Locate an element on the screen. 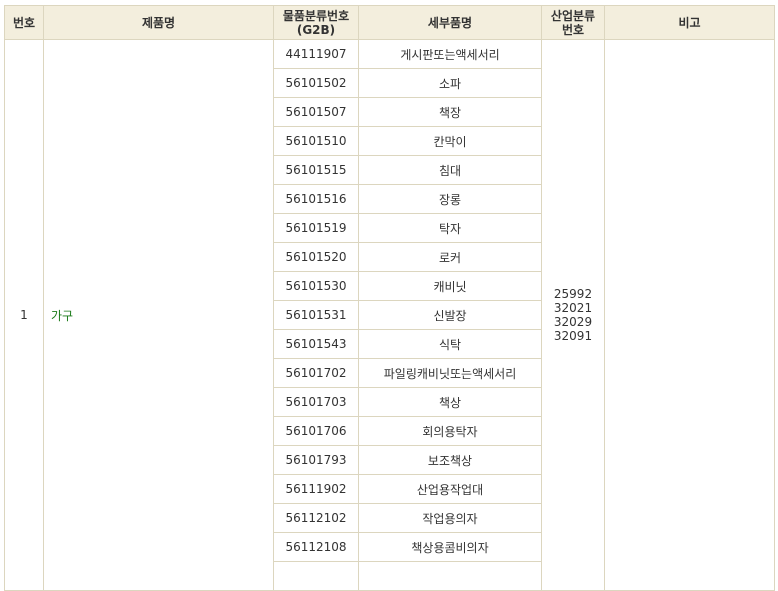 This screenshot has height=591, width=778. g2b-code-cell: 56101543 is located at coordinates (316, 344).